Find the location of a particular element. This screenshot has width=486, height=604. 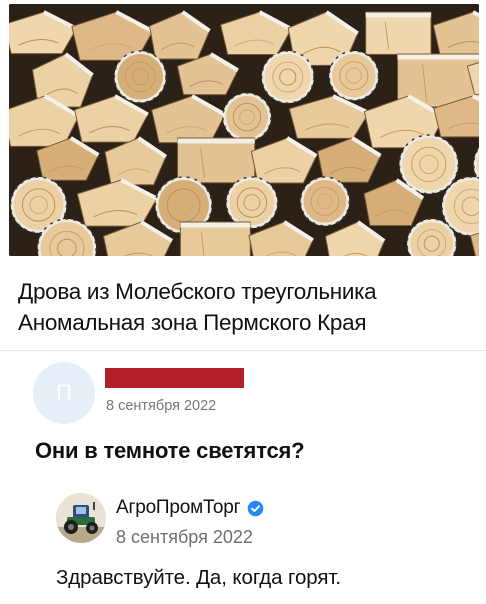

tractor-icon is located at coordinates (81, 518).